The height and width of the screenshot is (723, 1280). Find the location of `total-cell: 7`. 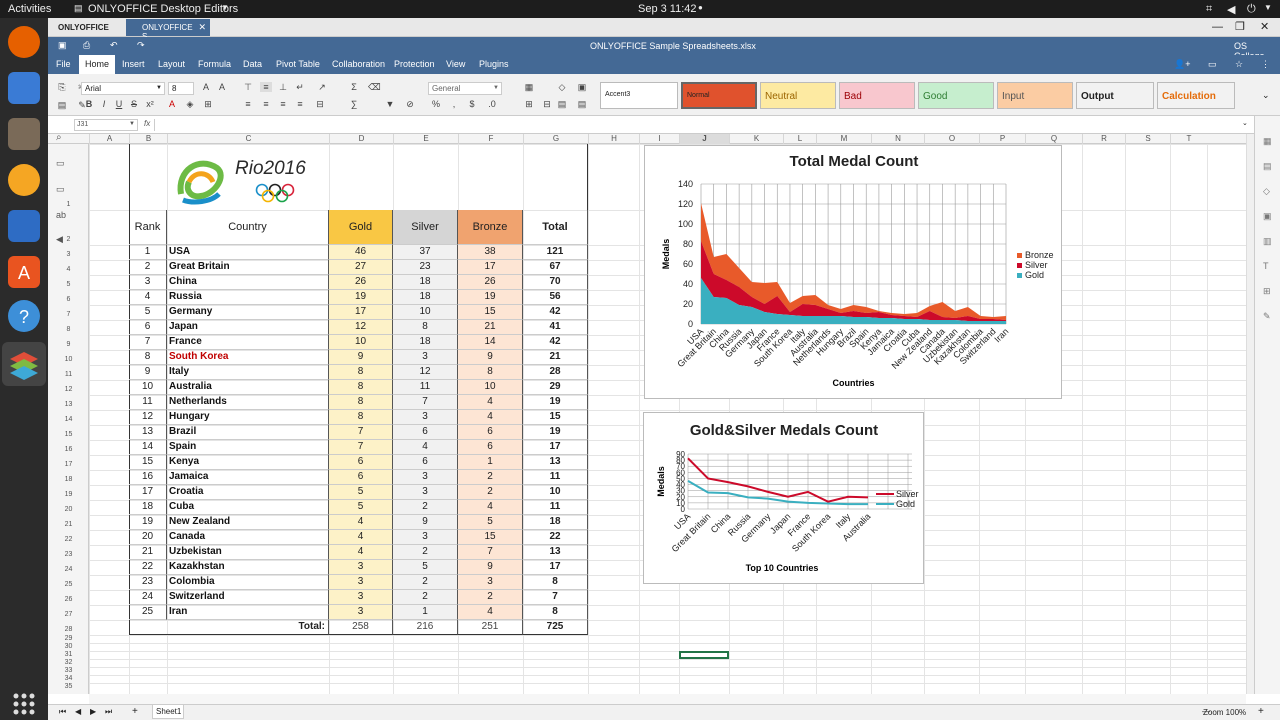

total-cell: 7 is located at coordinates (555, 597).